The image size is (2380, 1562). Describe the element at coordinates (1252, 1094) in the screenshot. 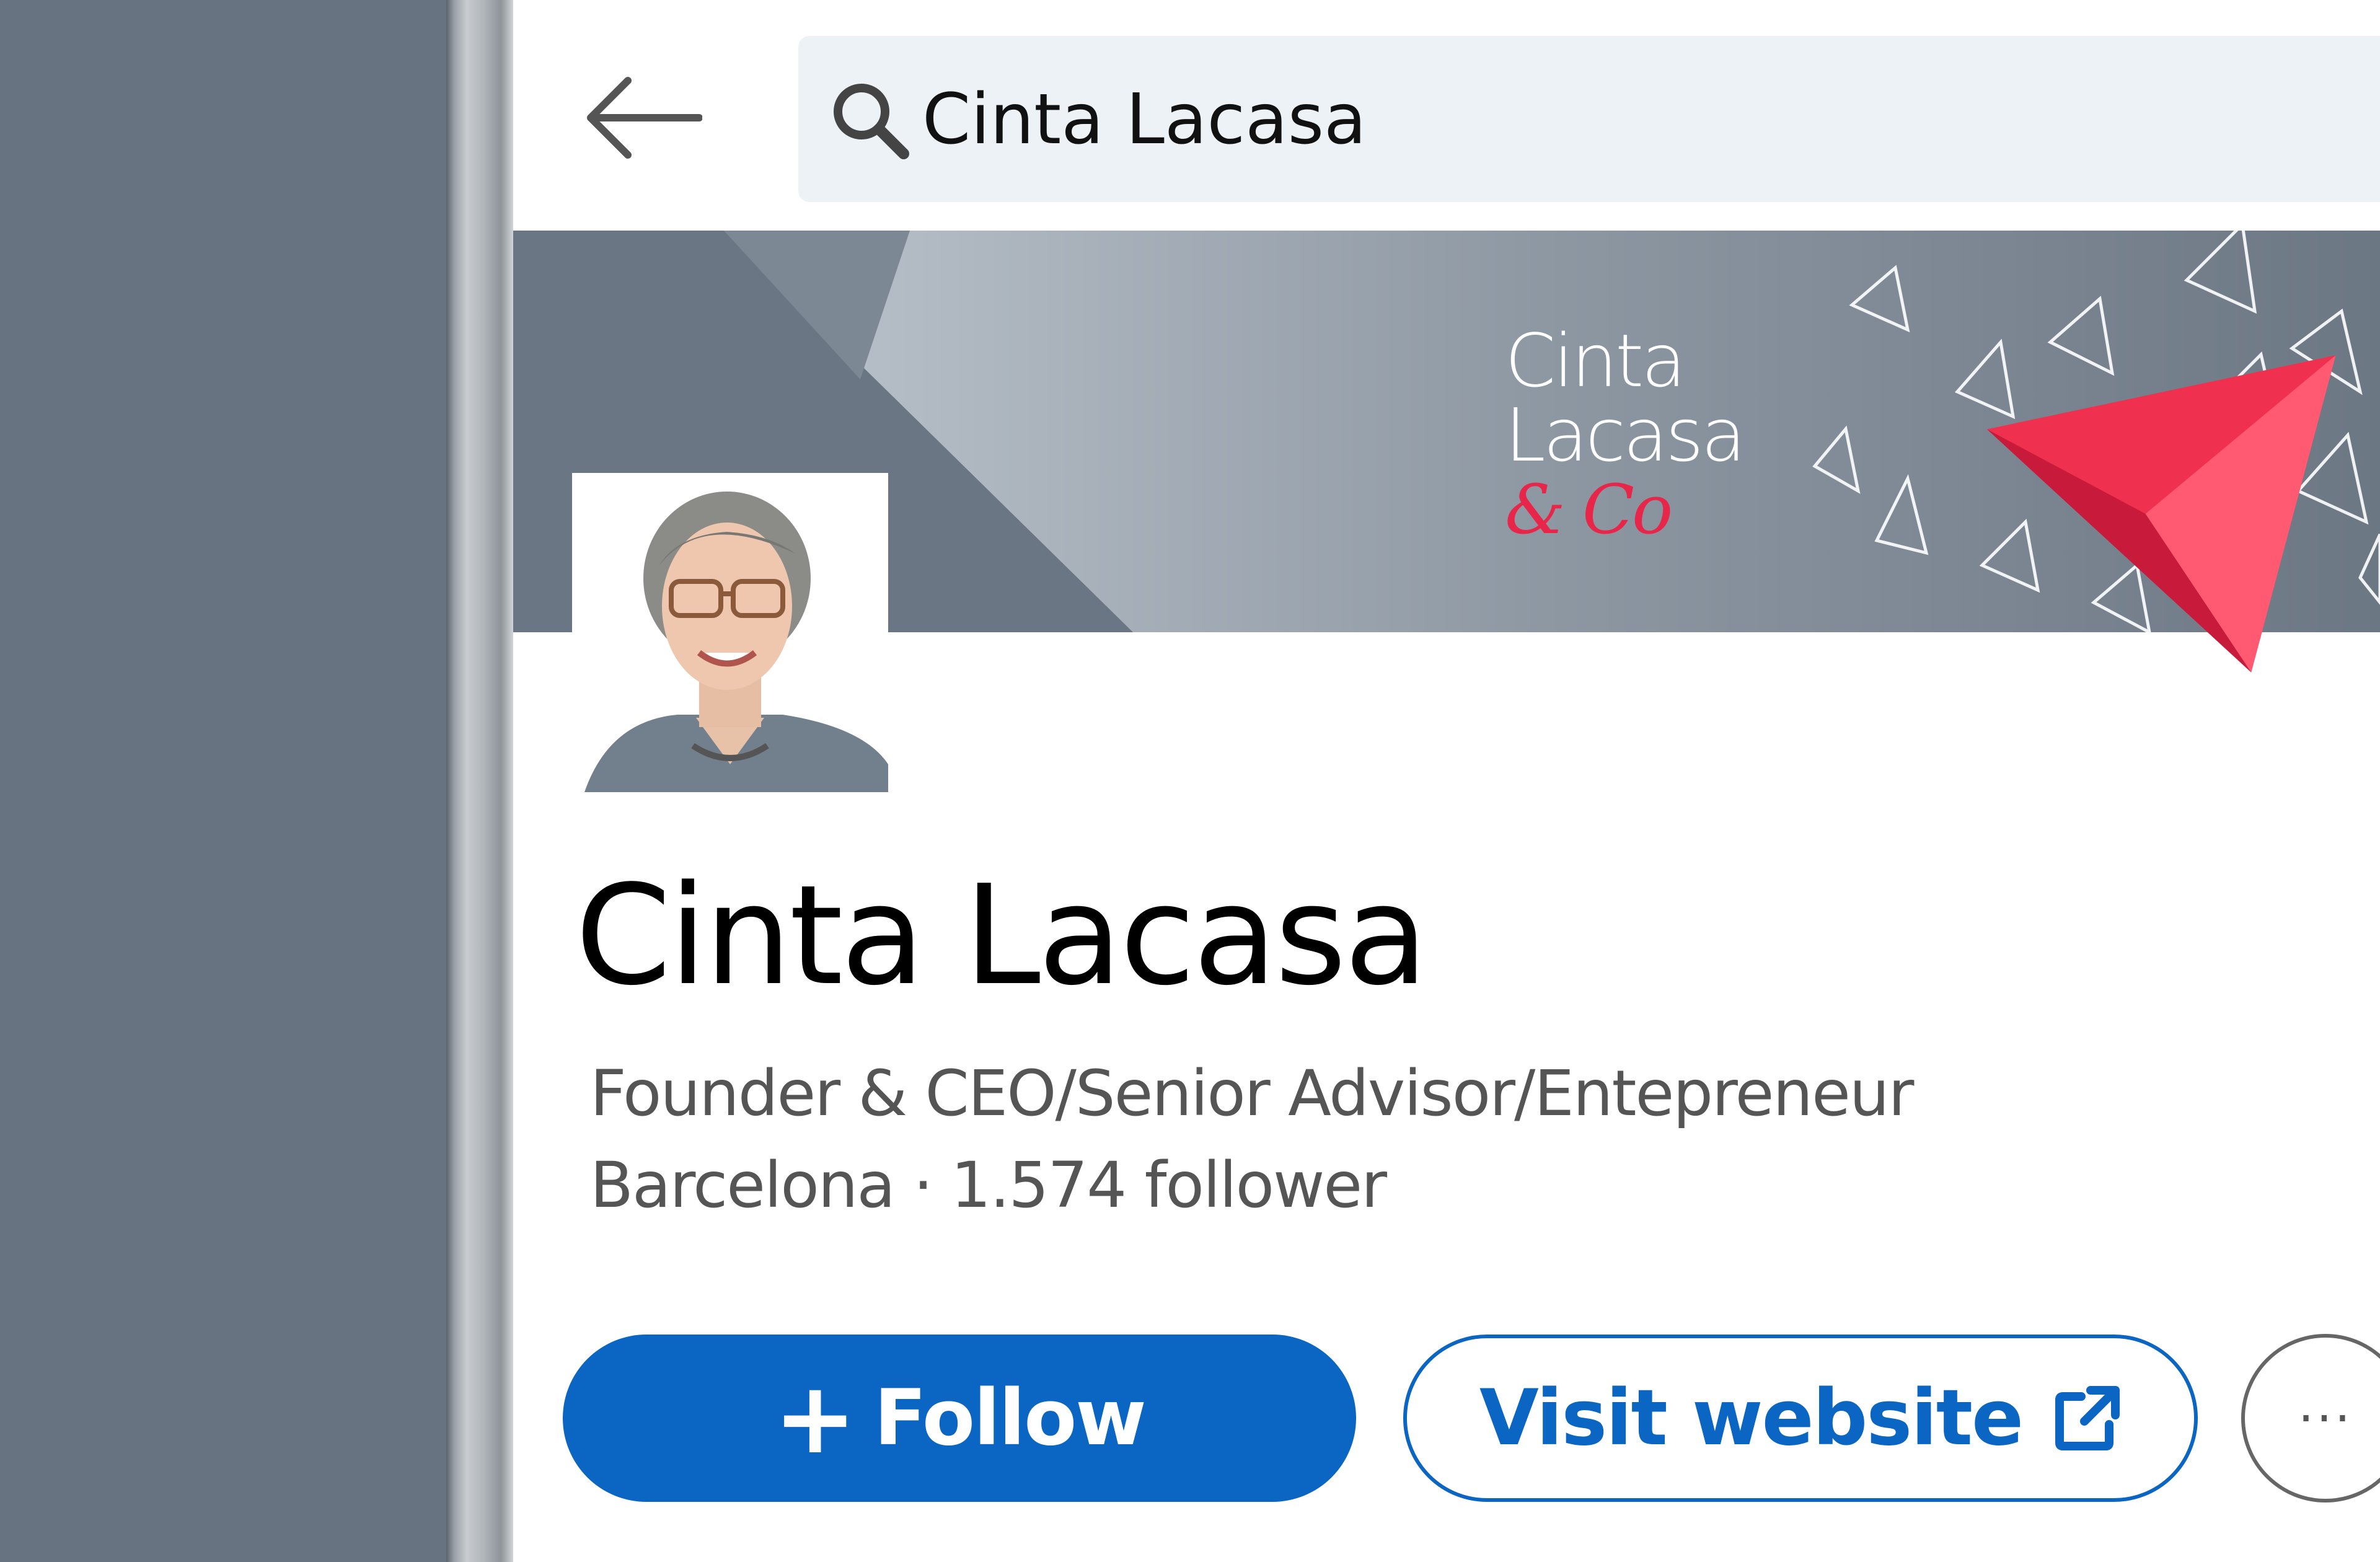

I see `profile-headline: Founder & CEO/Senior Advisor/Entepreneur` at that location.